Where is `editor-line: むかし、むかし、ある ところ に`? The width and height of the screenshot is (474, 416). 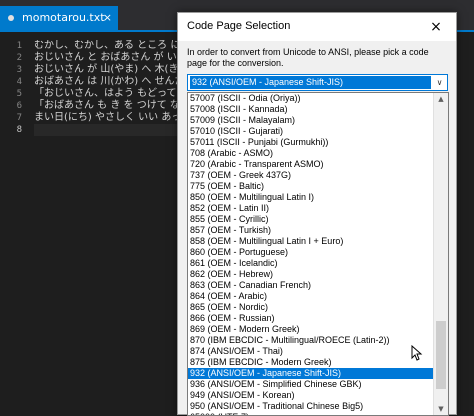 editor-line: むかし、むかし、ある ところ に is located at coordinates (109, 46).